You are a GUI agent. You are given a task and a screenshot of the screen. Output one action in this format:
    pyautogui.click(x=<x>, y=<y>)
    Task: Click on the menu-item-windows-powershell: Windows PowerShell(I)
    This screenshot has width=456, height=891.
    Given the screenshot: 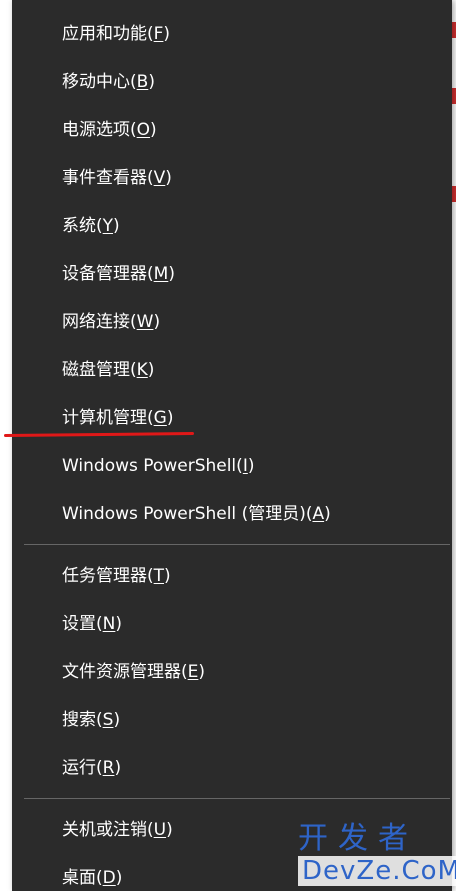 What is the action you would take?
    pyautogui.click(x=232, y=466)
    